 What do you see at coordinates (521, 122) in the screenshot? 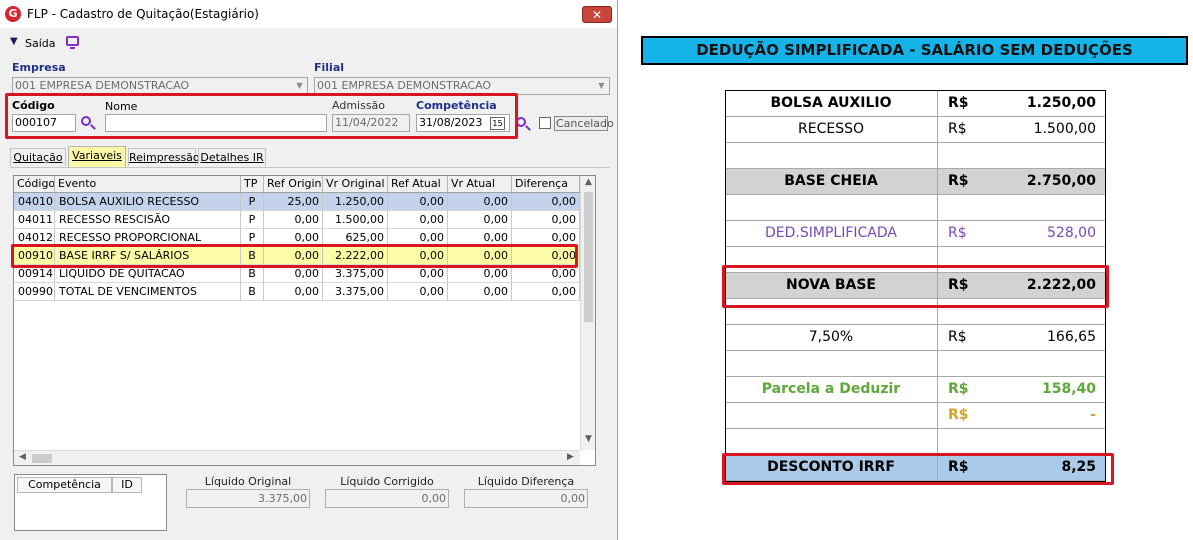
I see `competencia-search-icon` at bounding box center [521, 122].